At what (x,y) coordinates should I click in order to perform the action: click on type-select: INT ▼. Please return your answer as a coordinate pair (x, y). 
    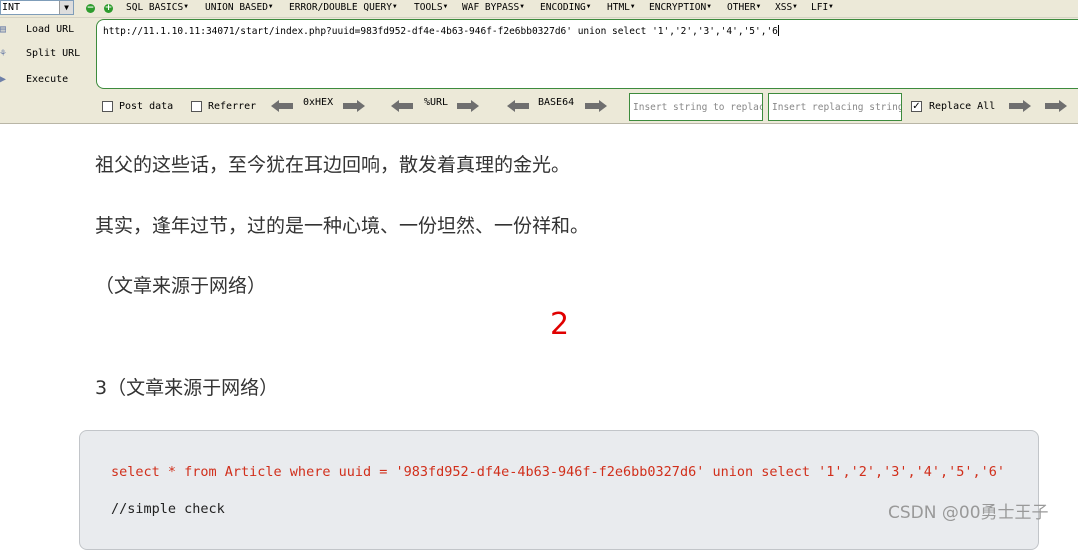
    Looking at the image, I should click on (37, 7).